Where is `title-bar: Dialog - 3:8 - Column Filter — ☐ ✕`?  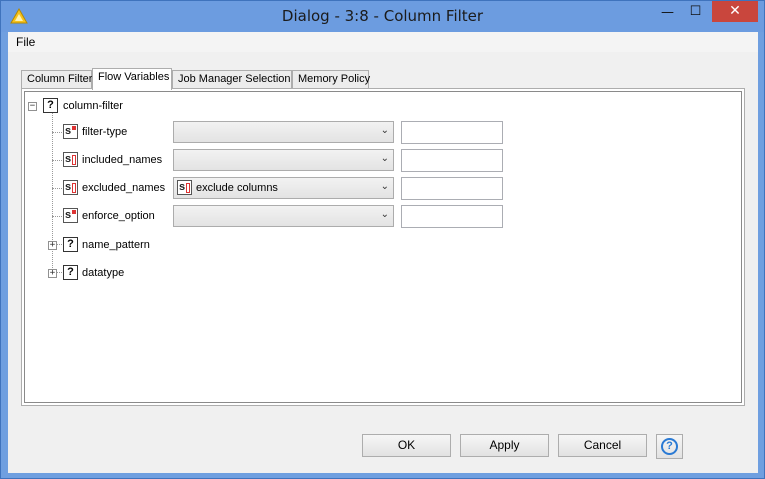
title-bar: Dialog - 3:8 - Column Filter — ☐ ✕ is located at coordinates (382, 16).